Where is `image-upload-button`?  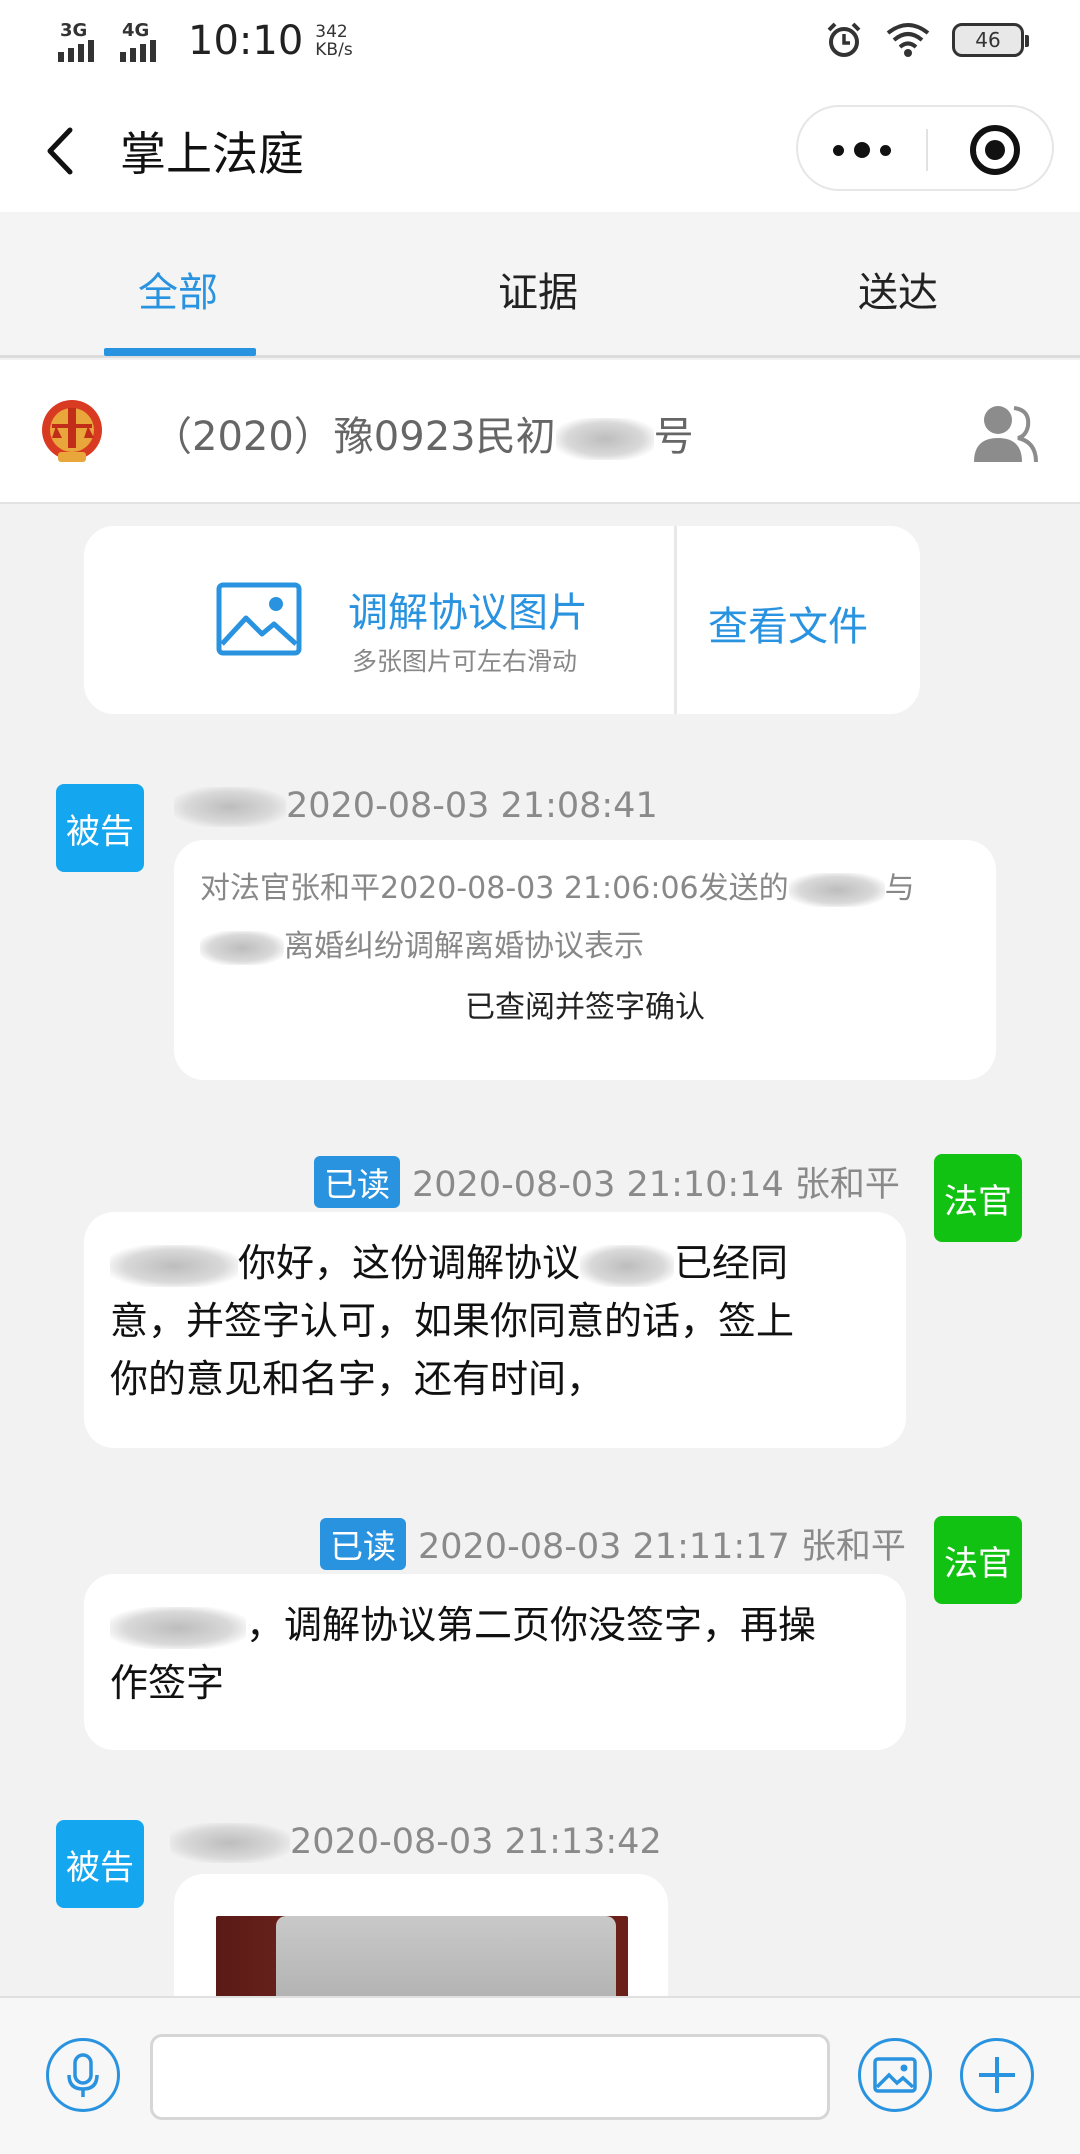 image-upload-button is located at coordinates (895, 2075).